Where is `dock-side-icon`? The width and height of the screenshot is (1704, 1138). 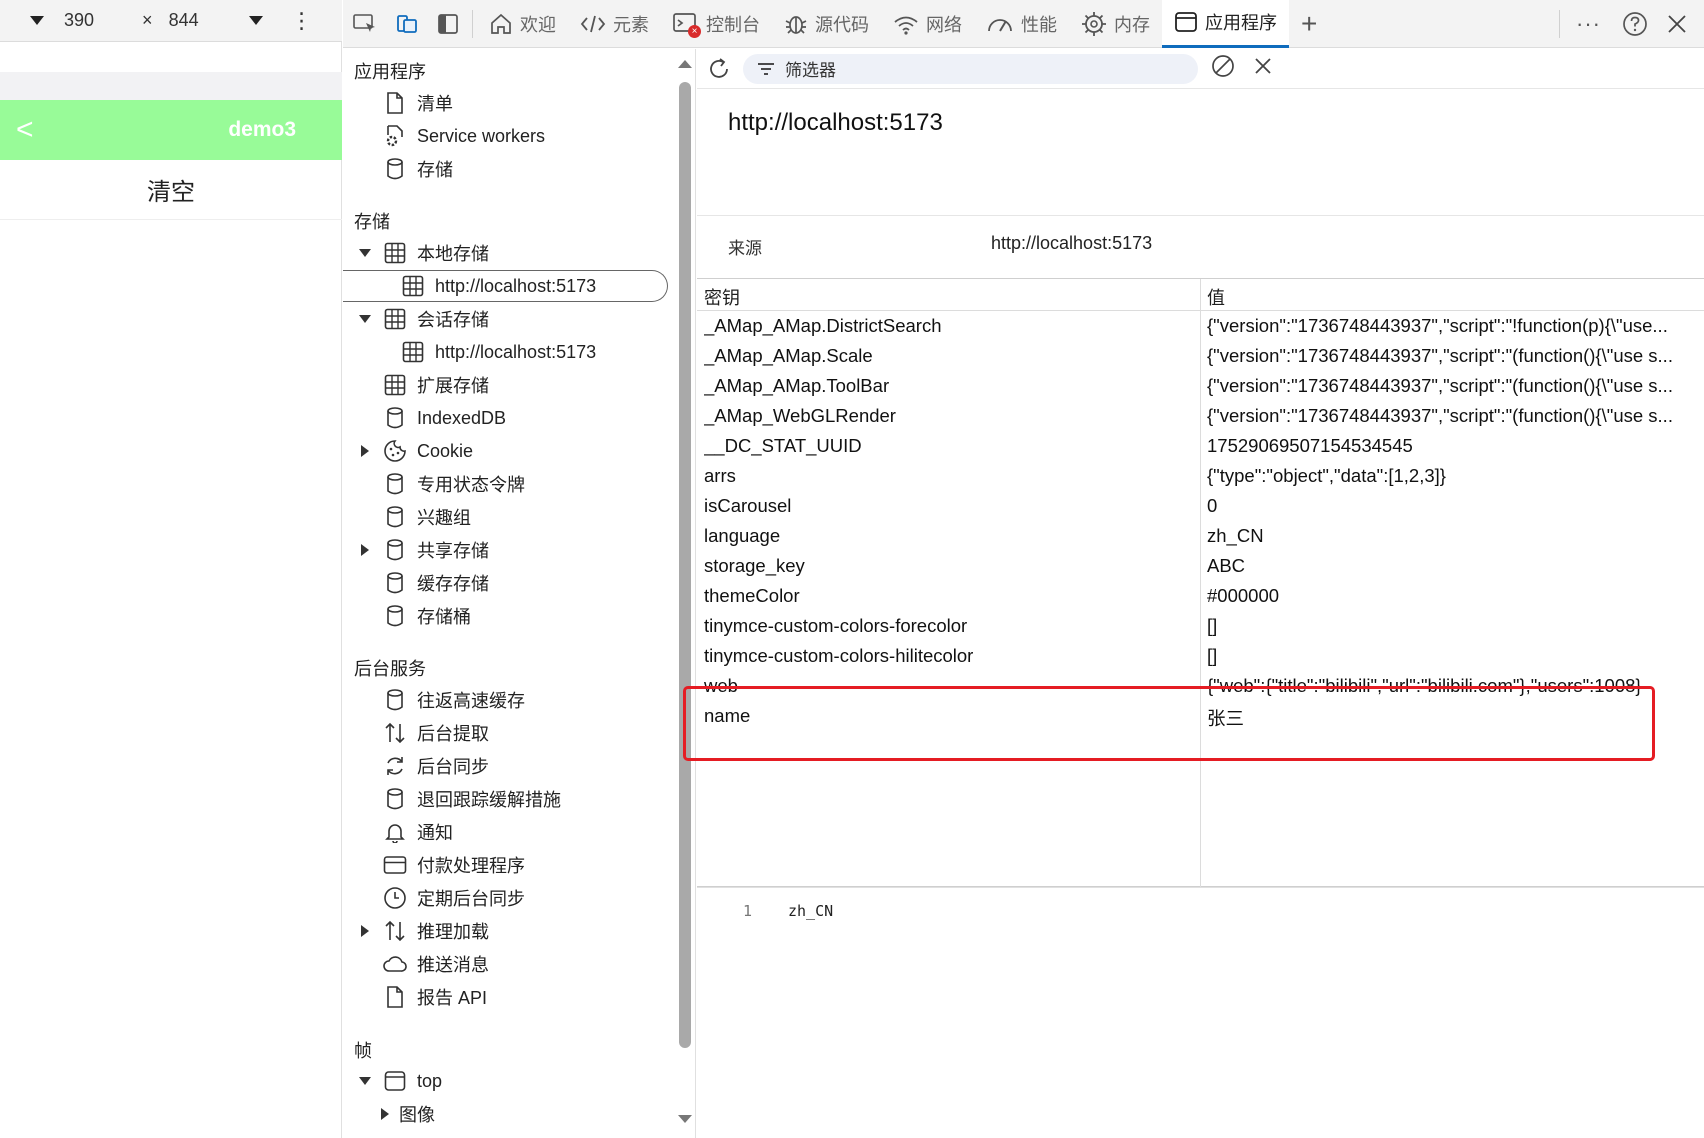
dock-side-icon is located at coordinates (448, 24).